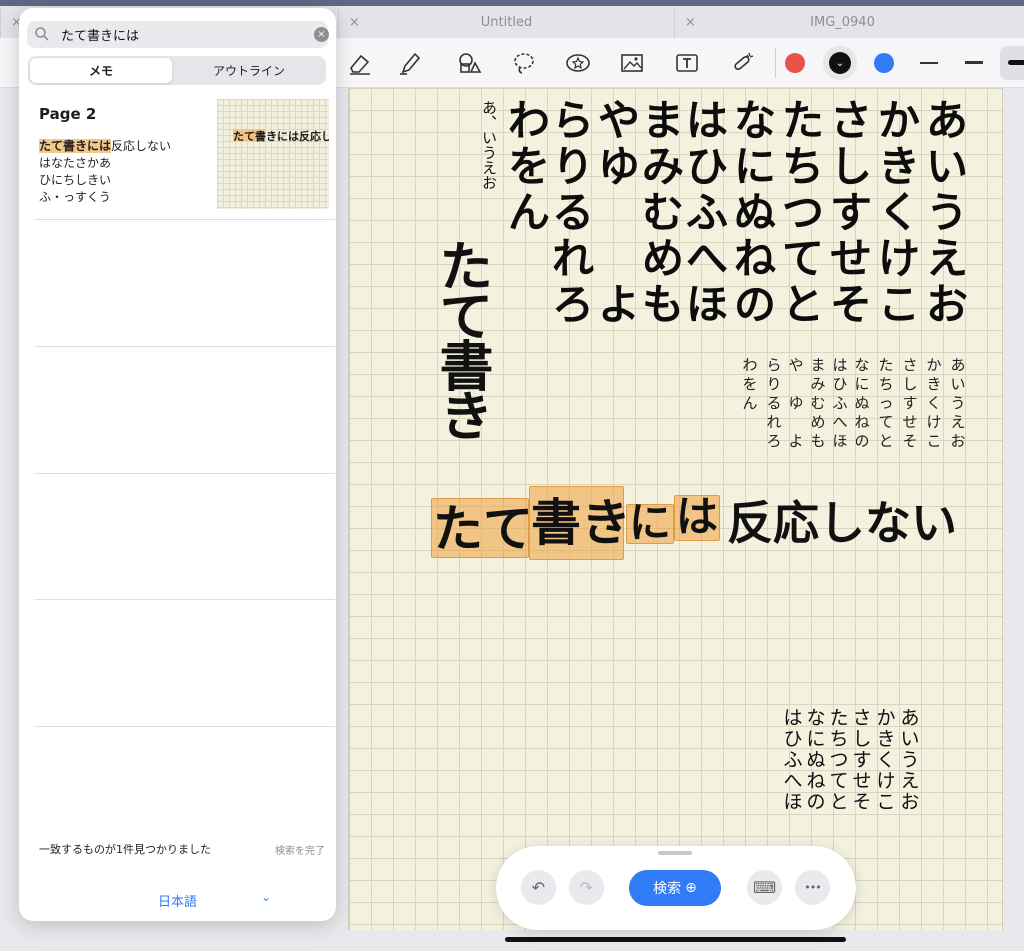  I want to click on result-count-text: 一致するものが1件見つかりました, so click(125, 849).